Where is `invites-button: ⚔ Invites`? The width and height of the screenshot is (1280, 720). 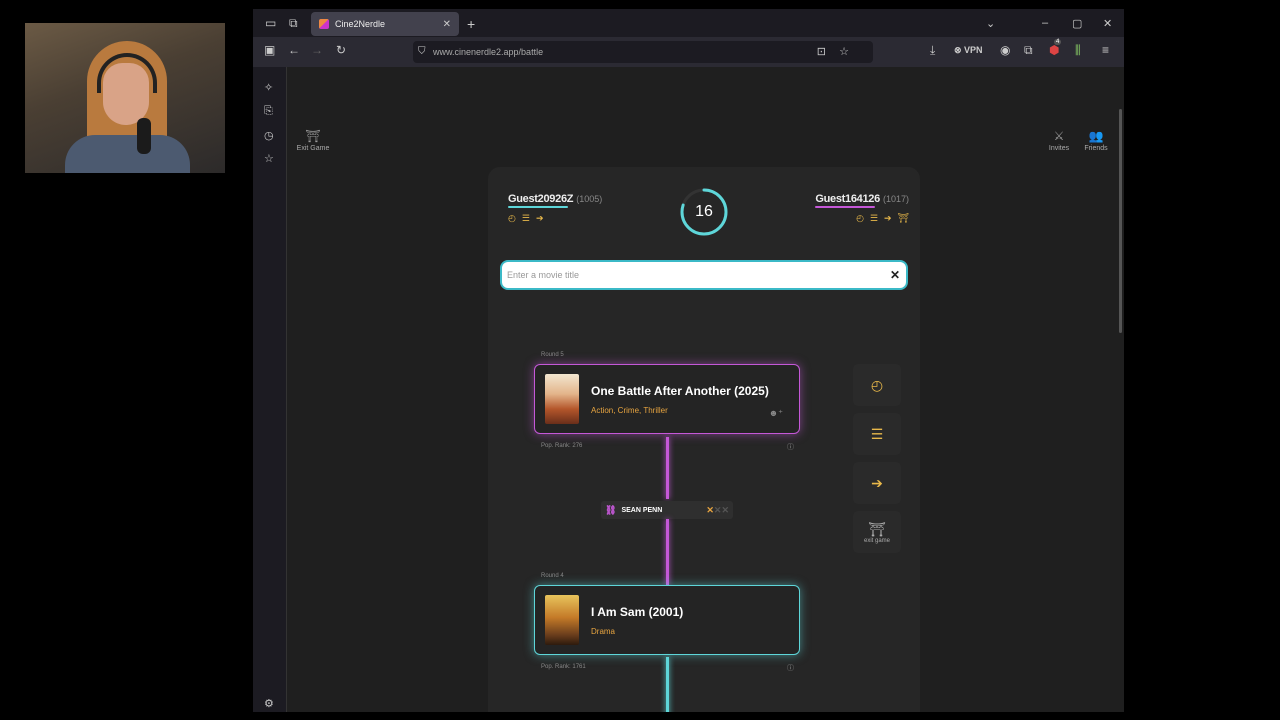
invites-button: ⚔ Invites is located at coordinates (1059, 140).